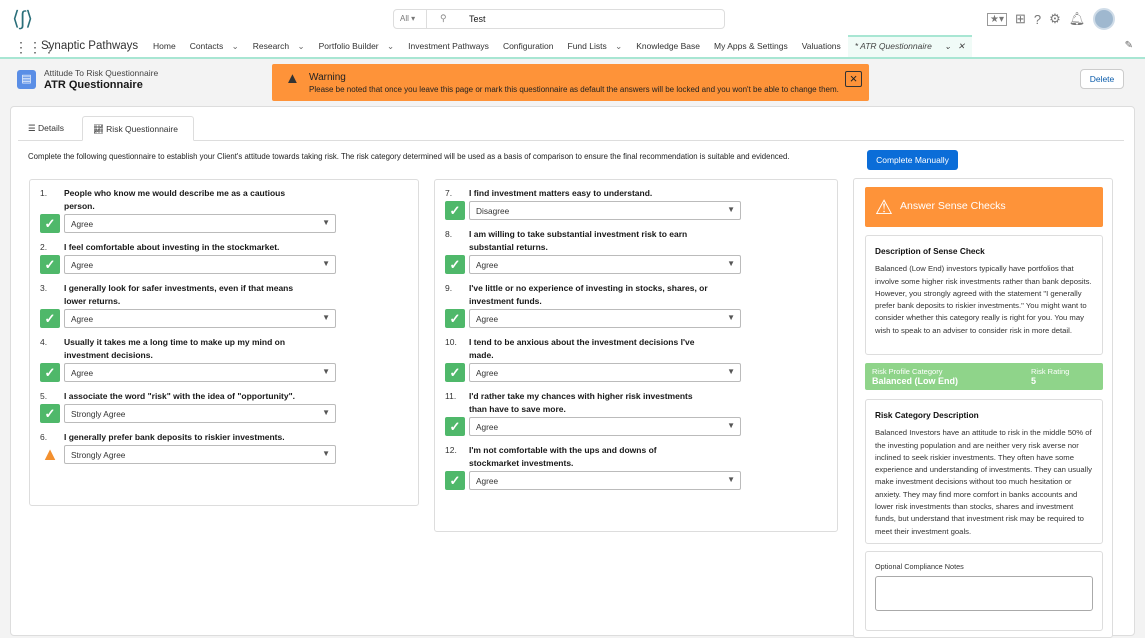  Describe the element at coordinates (1020, 19) in the screenshot. I see `add-icon: ⊞` at that location.